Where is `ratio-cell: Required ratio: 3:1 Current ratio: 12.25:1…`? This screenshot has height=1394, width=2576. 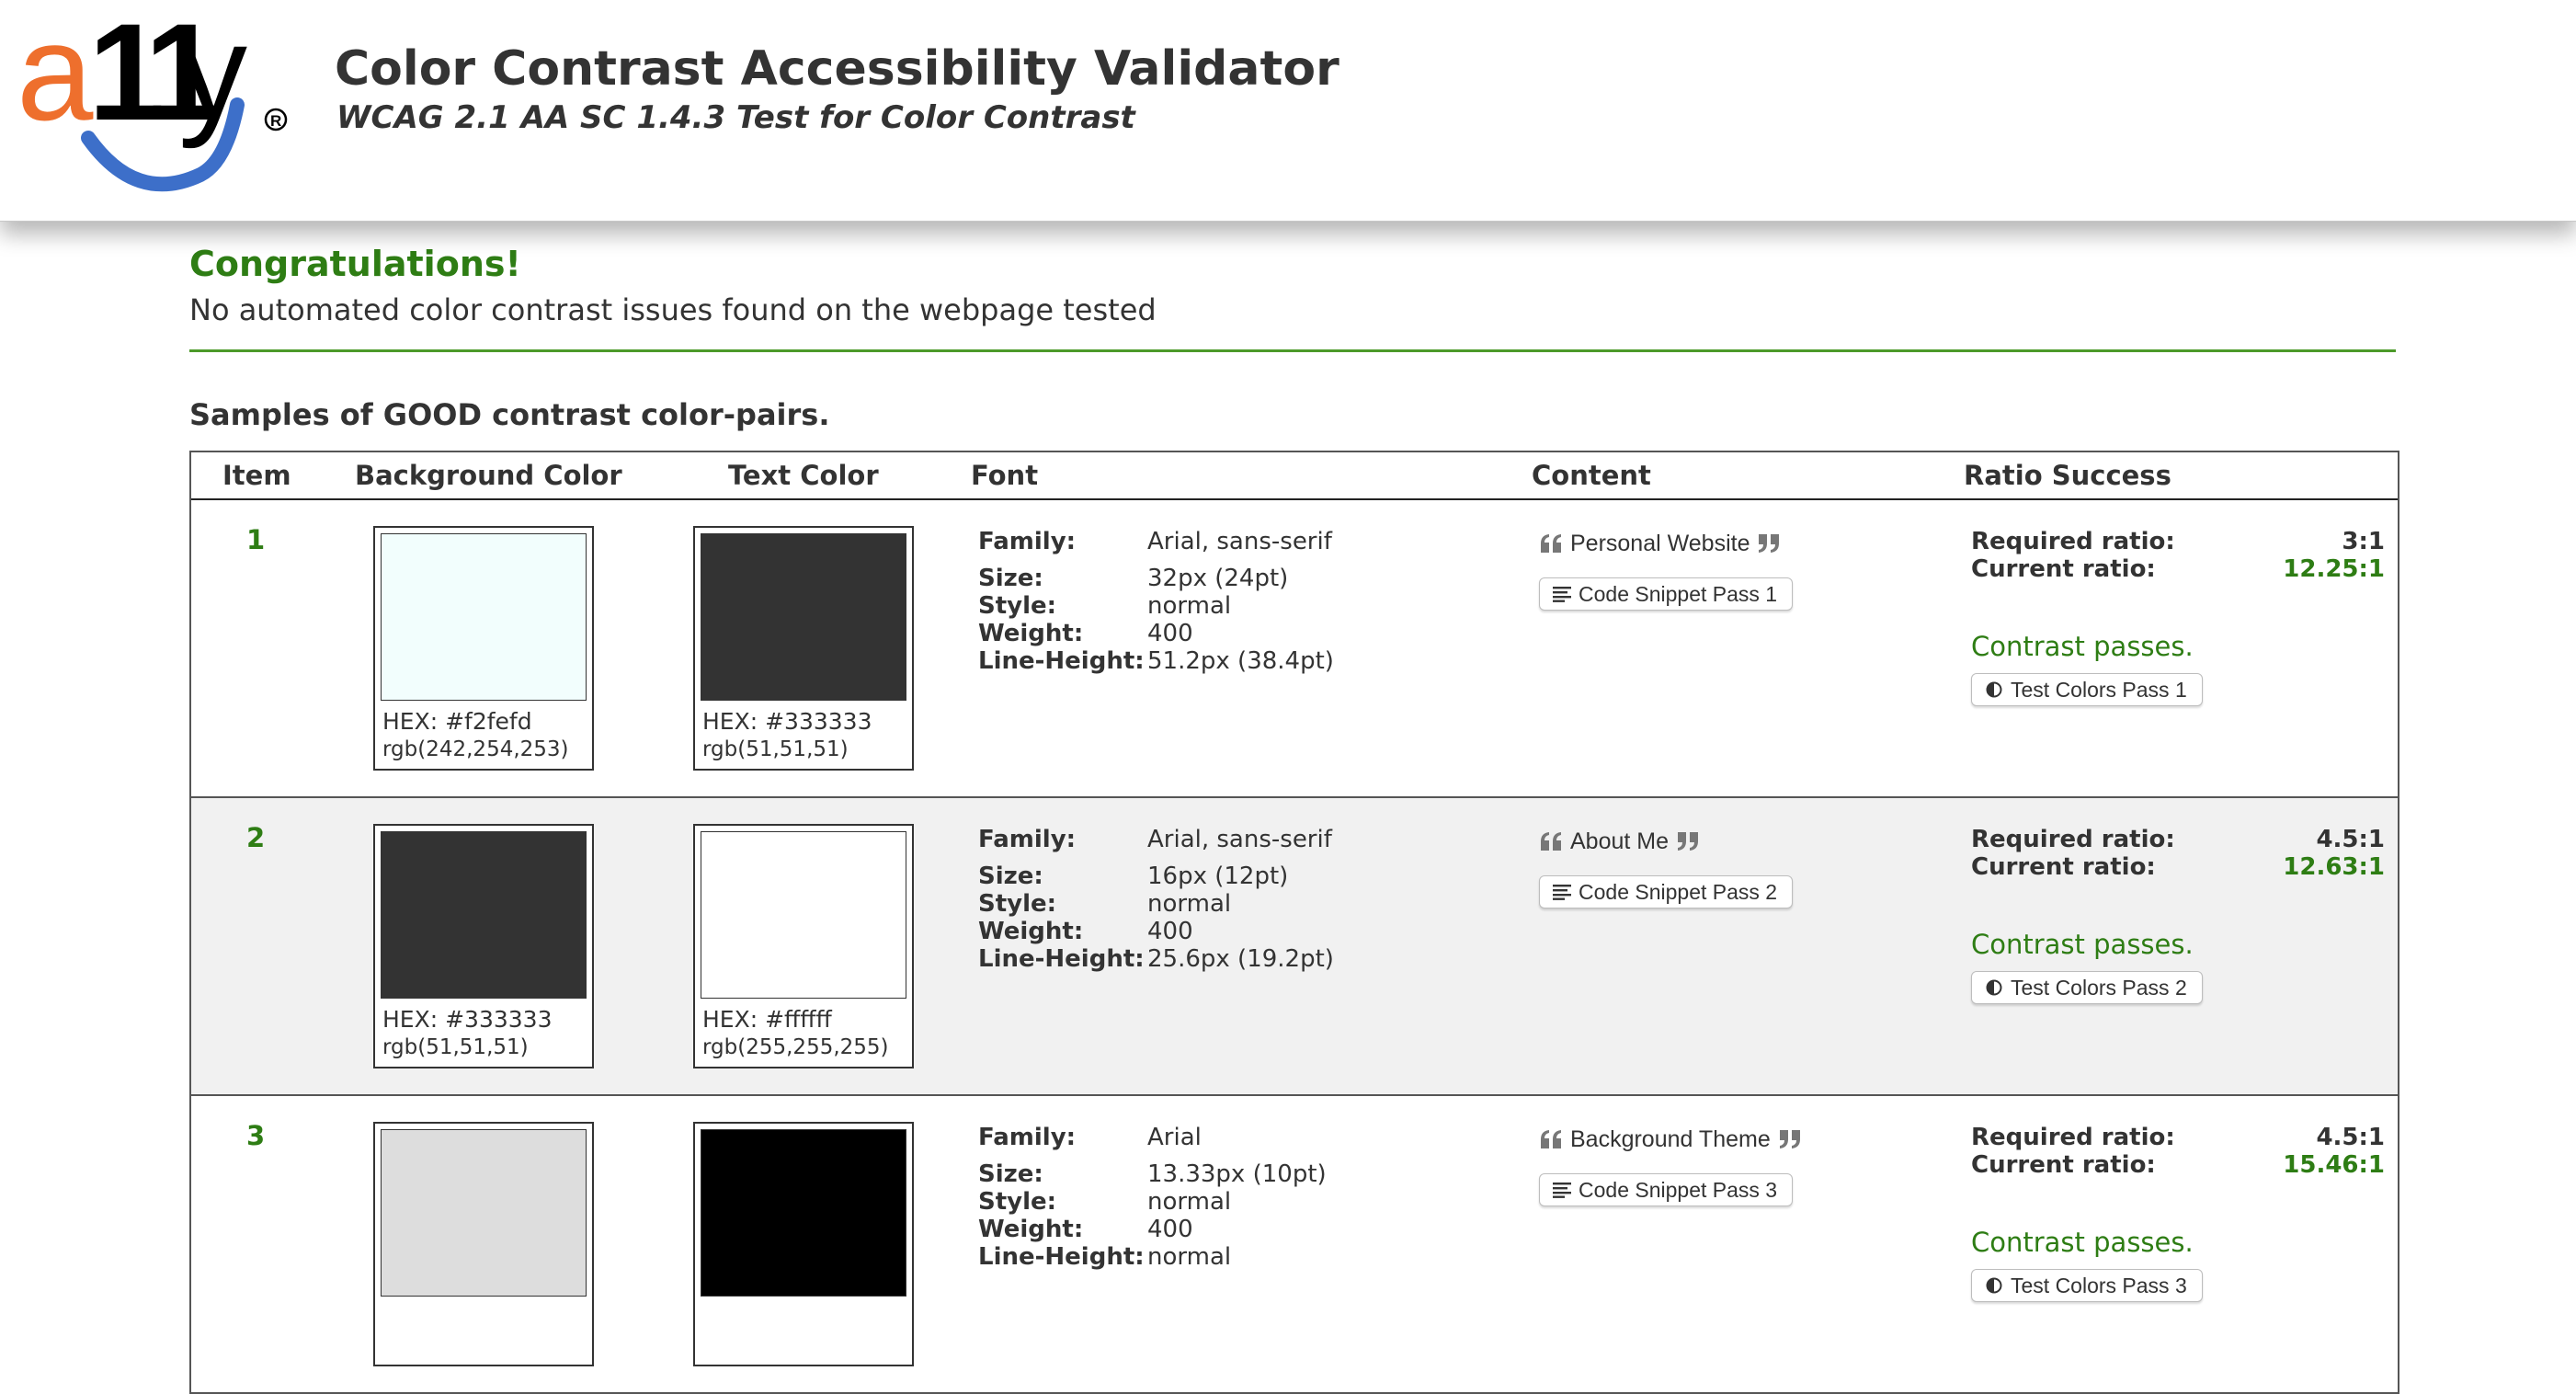 ratio-cell: Required ratio: 3:1 Current ratio: 12.25:1… is located at coordinates (2178, 617).